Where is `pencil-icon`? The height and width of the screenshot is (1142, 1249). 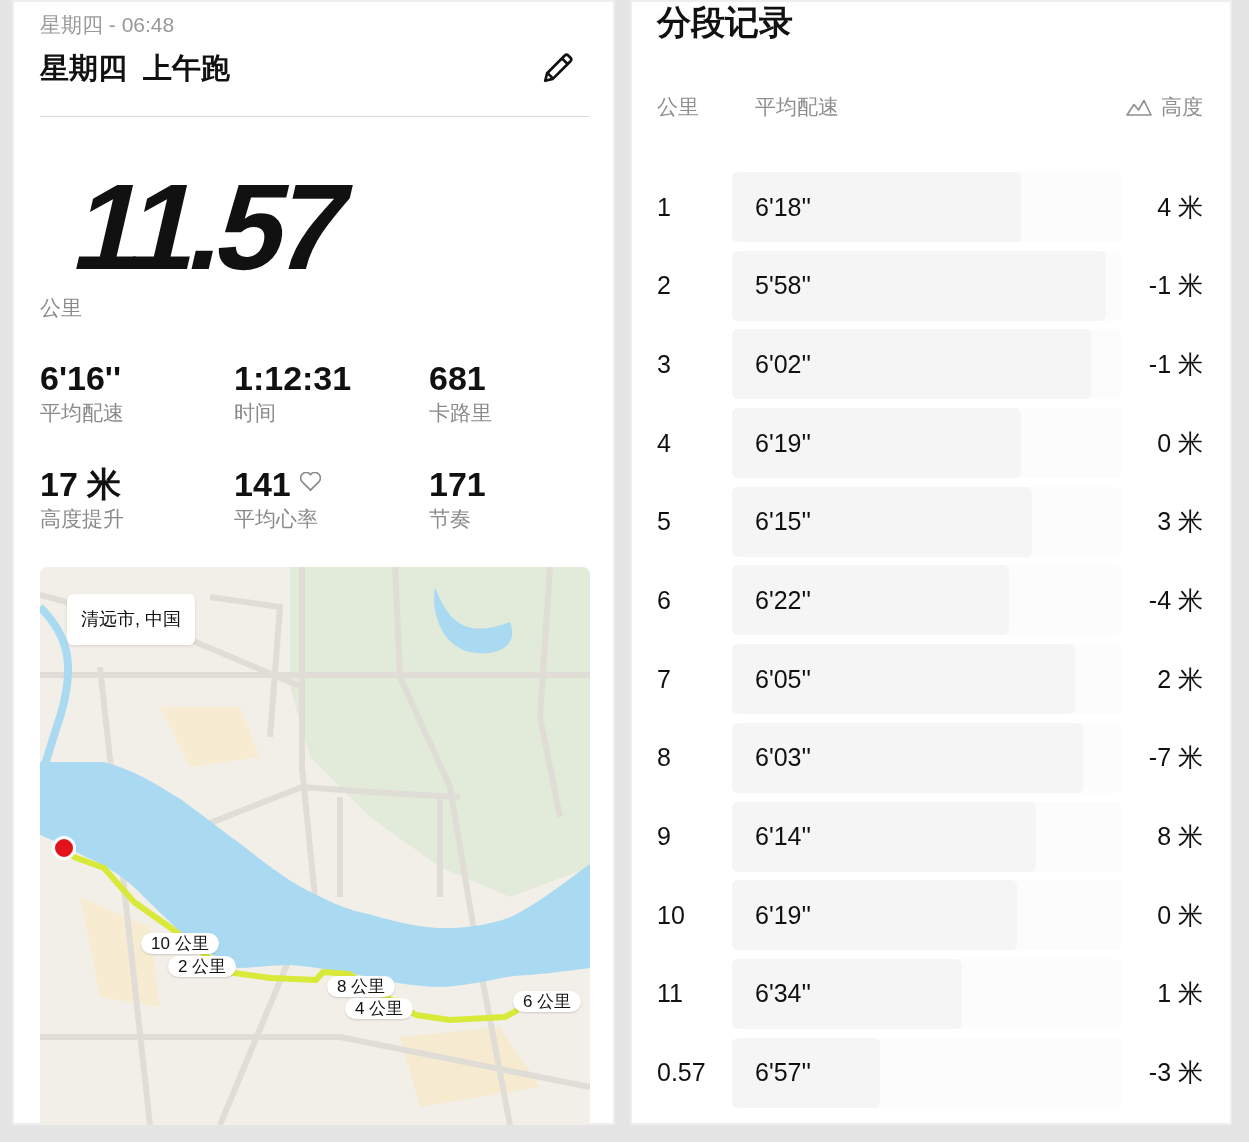
pencil-icon is located at coordinates (558, 68).